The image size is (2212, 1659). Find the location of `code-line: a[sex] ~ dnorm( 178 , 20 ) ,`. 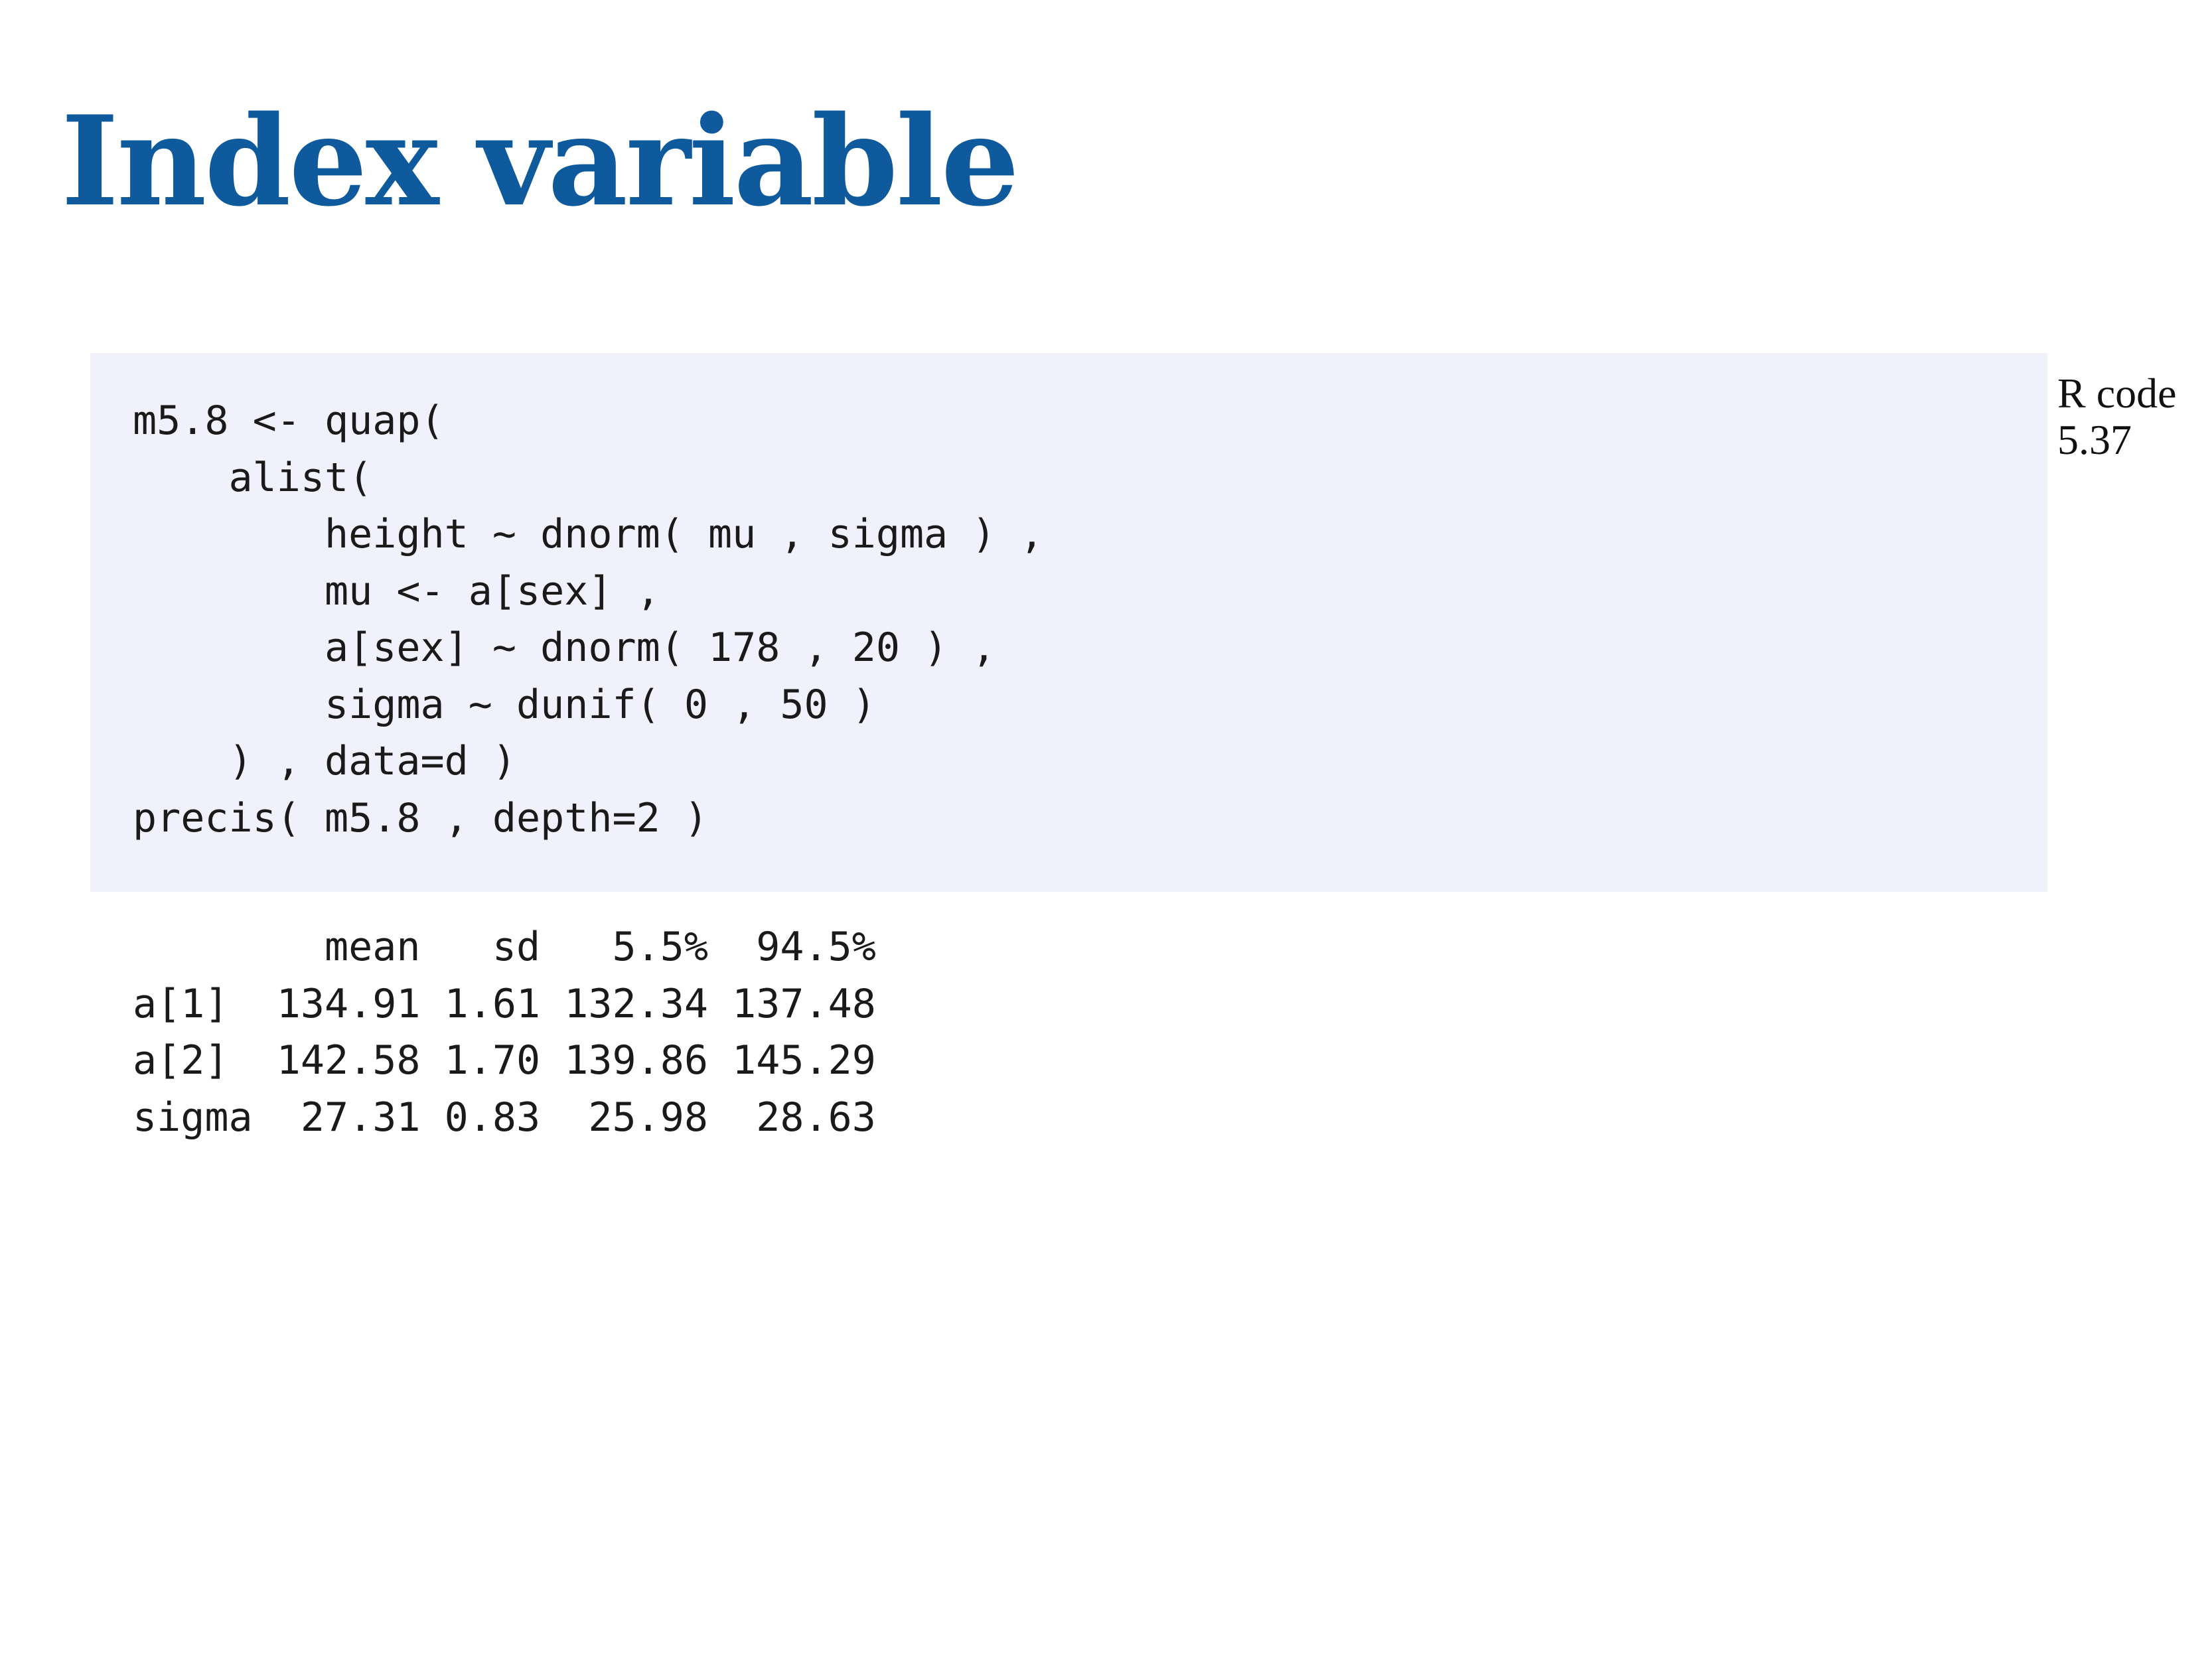

code-line: a[sex] ~ dnorm( 178 , 20 ) , is located at coordinates (565, 647).